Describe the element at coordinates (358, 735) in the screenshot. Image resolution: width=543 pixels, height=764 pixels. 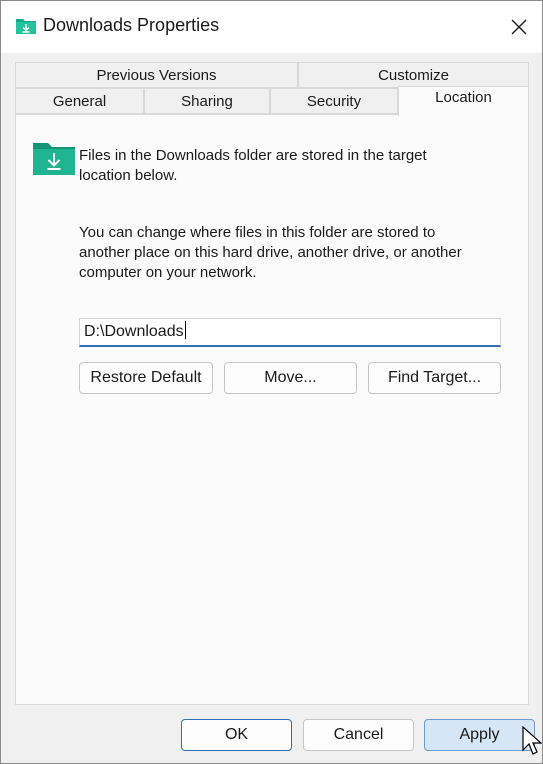
I see `cancel-button: Cancel` at that location.